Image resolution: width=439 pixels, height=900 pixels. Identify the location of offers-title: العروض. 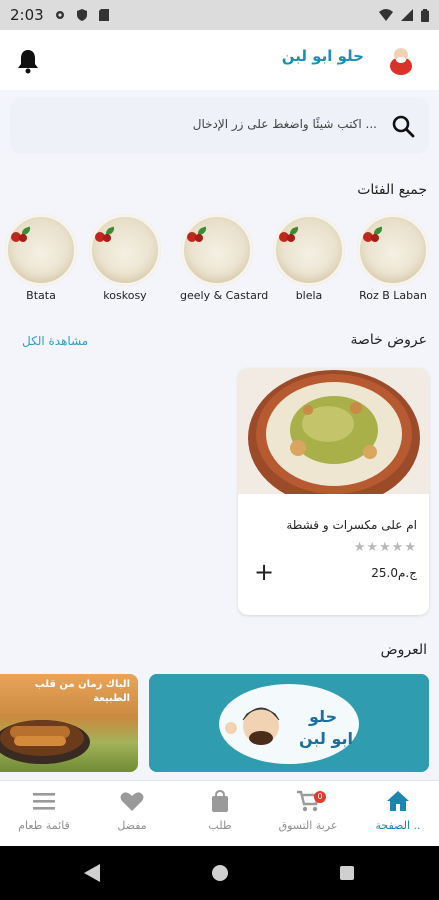
(403, 650).